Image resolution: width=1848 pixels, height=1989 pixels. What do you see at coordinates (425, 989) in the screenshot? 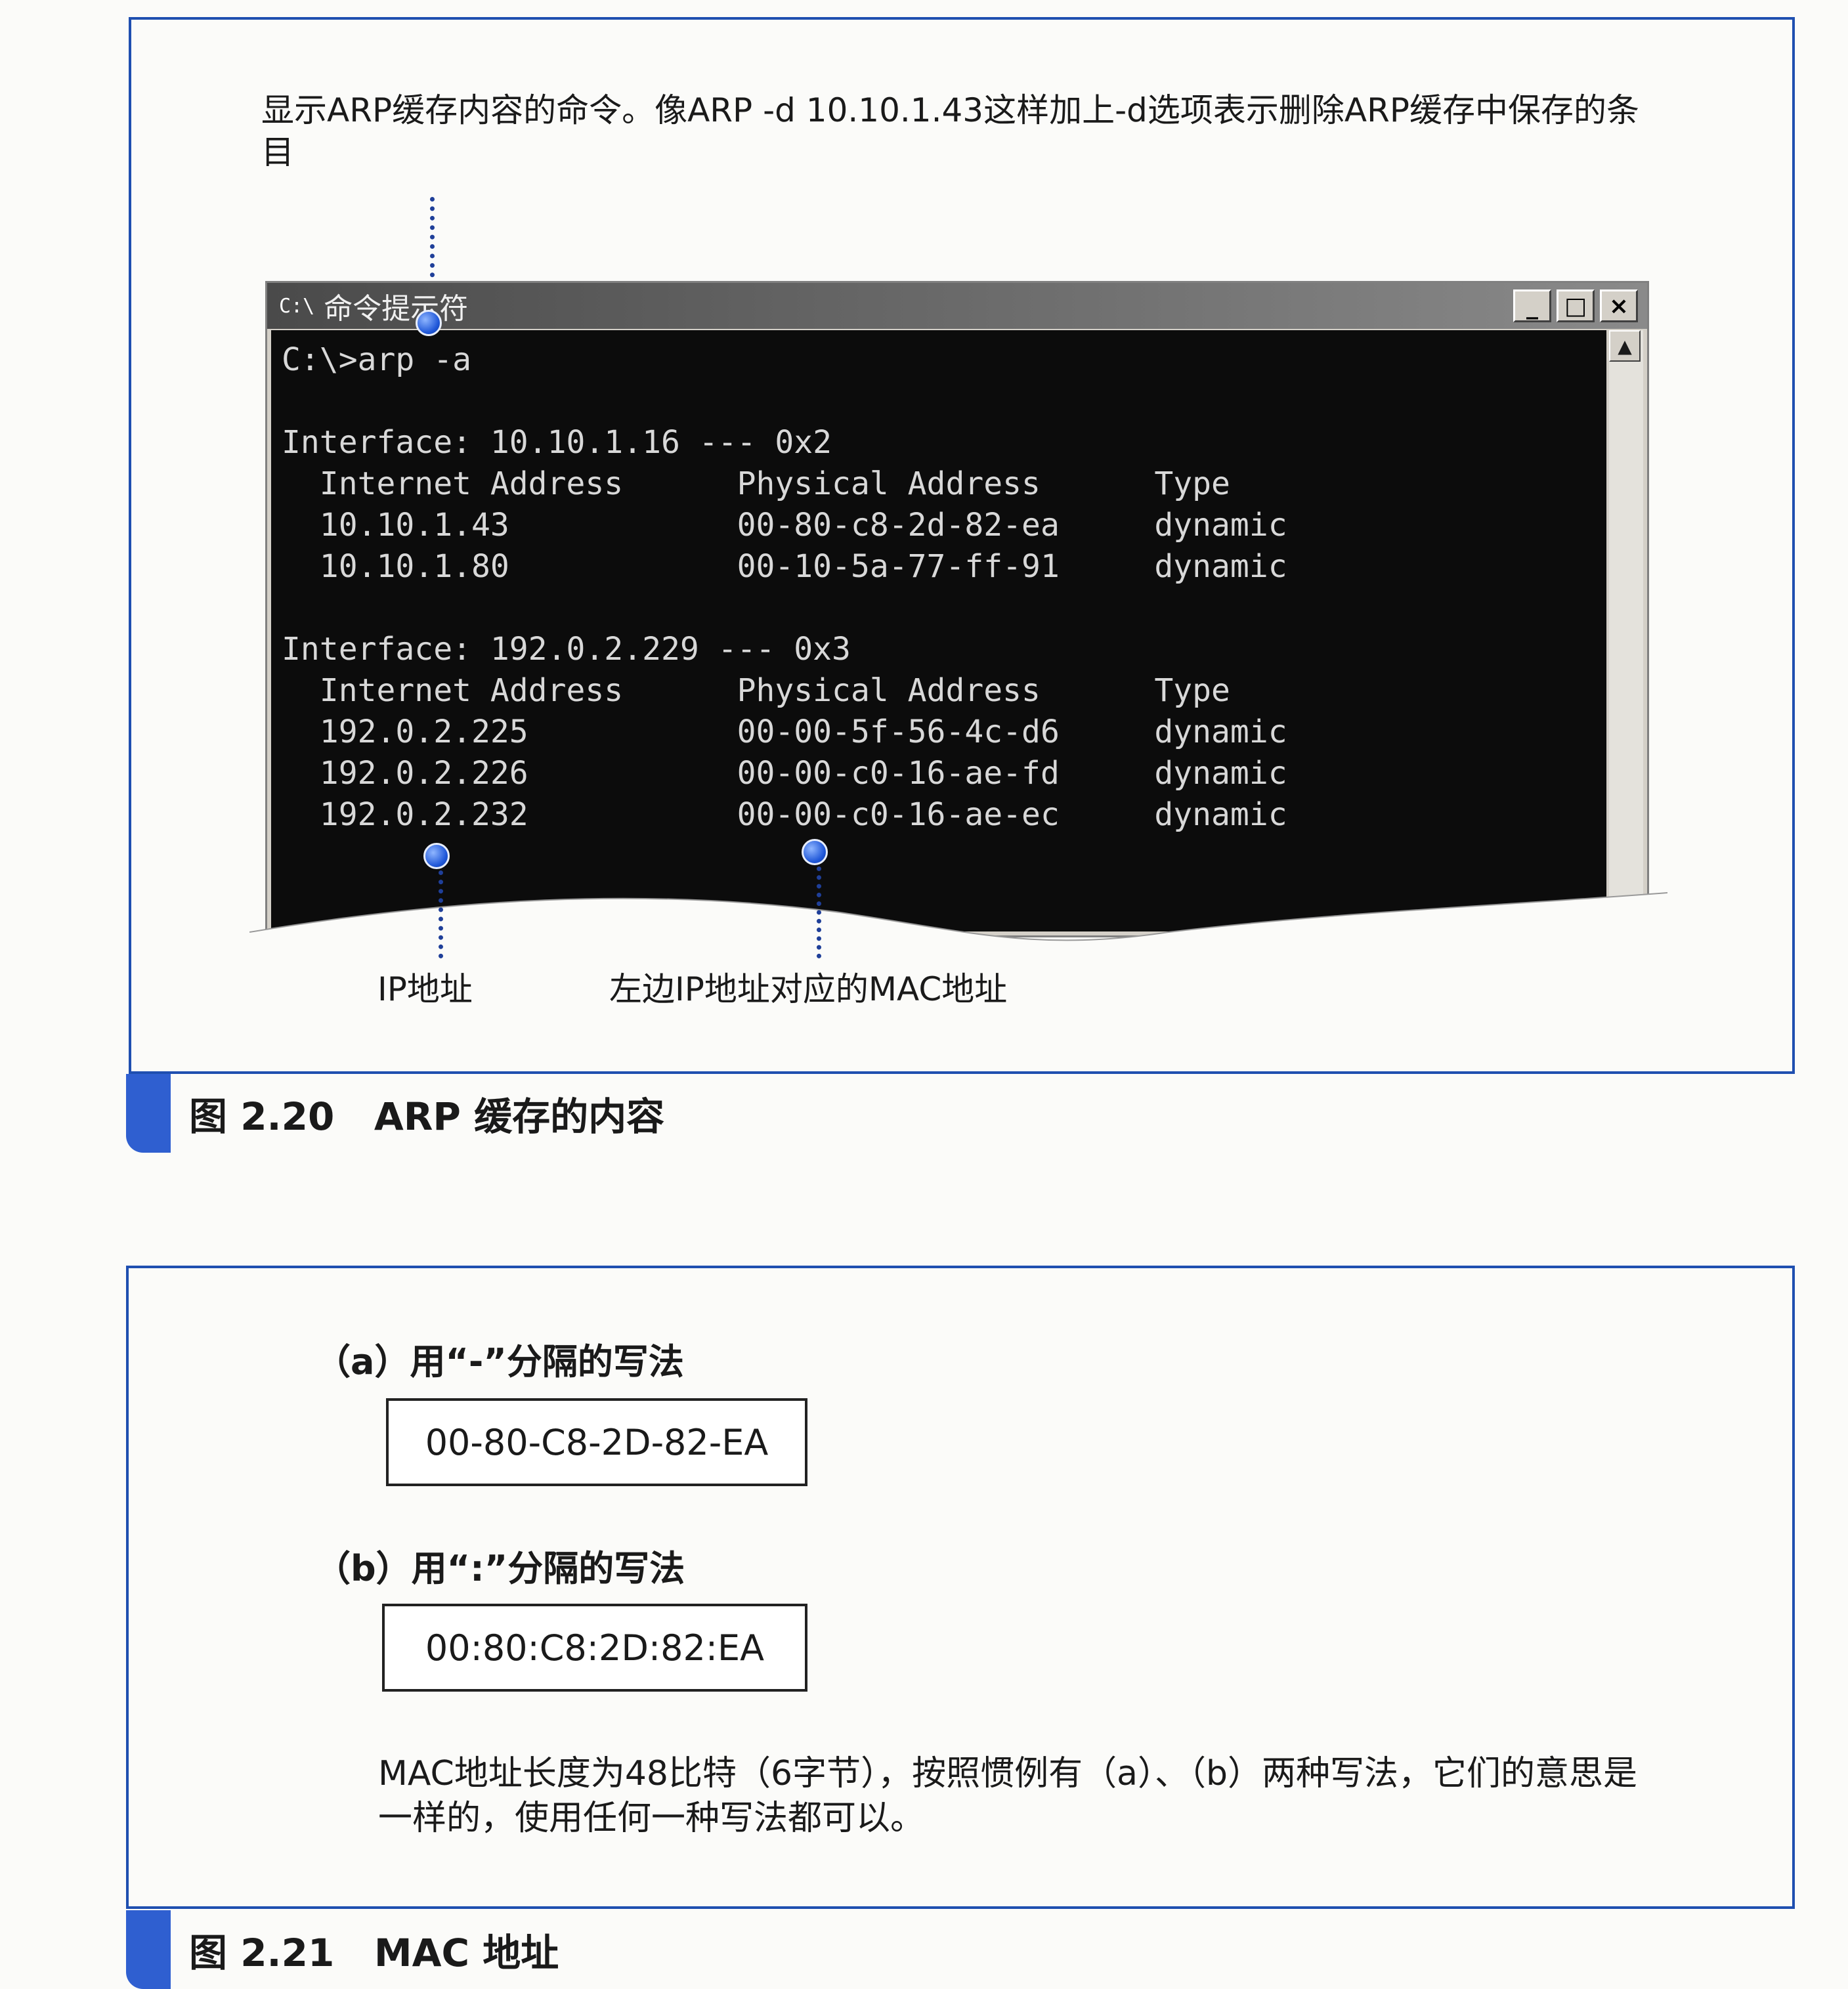
I see `ip-address-label: IP地址` at bounding box center [425, 989].